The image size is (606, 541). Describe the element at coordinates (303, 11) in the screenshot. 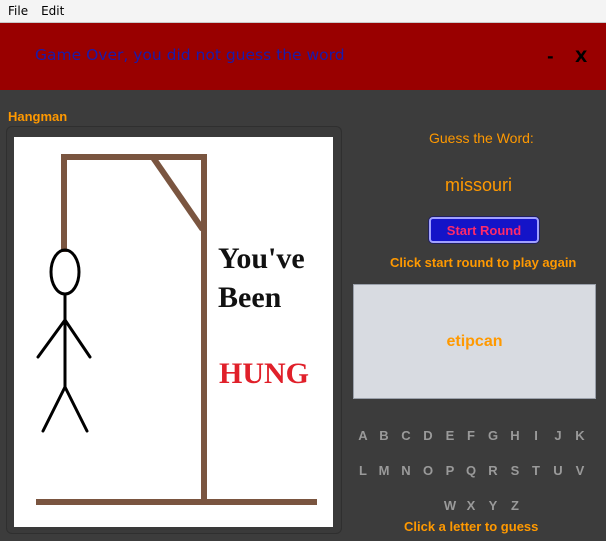

I see `menu-bar: File Edit` at that location.